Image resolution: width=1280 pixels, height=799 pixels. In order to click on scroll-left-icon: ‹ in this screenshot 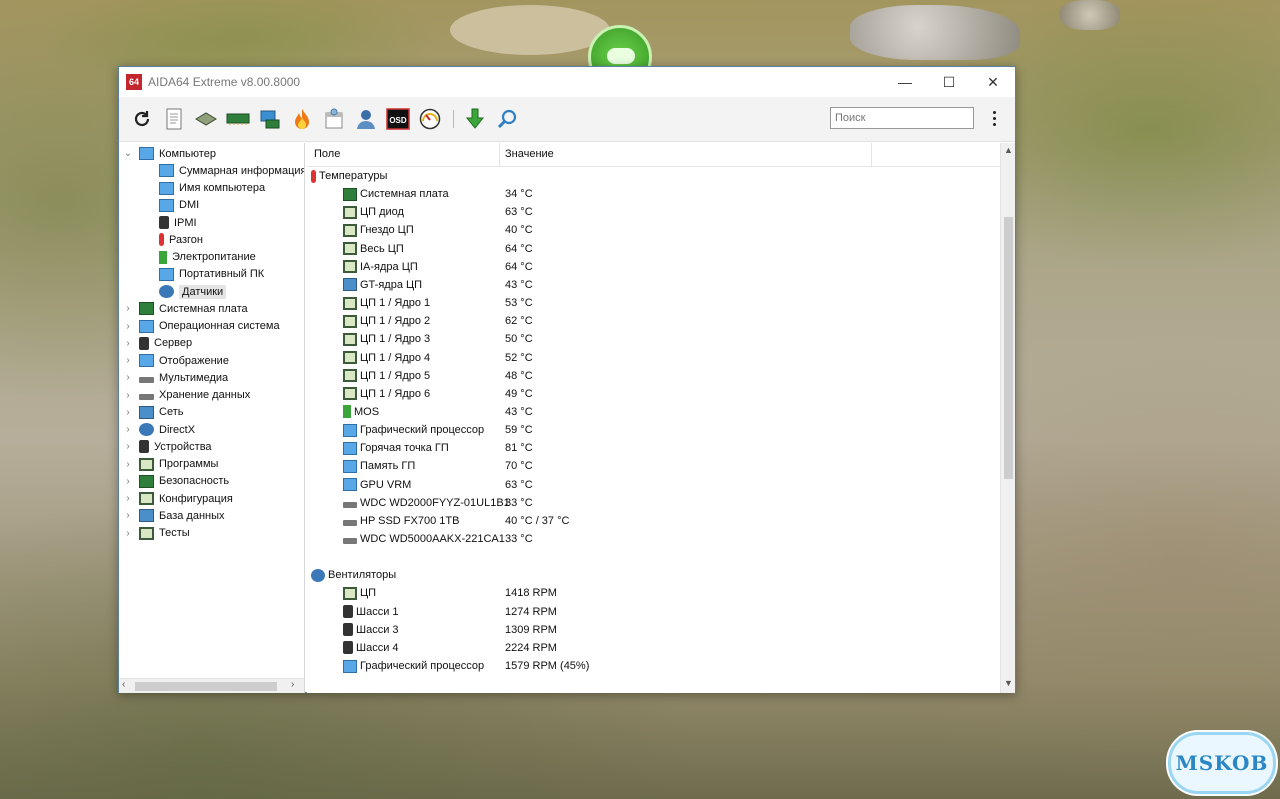, I will do `click(123, 684)`.